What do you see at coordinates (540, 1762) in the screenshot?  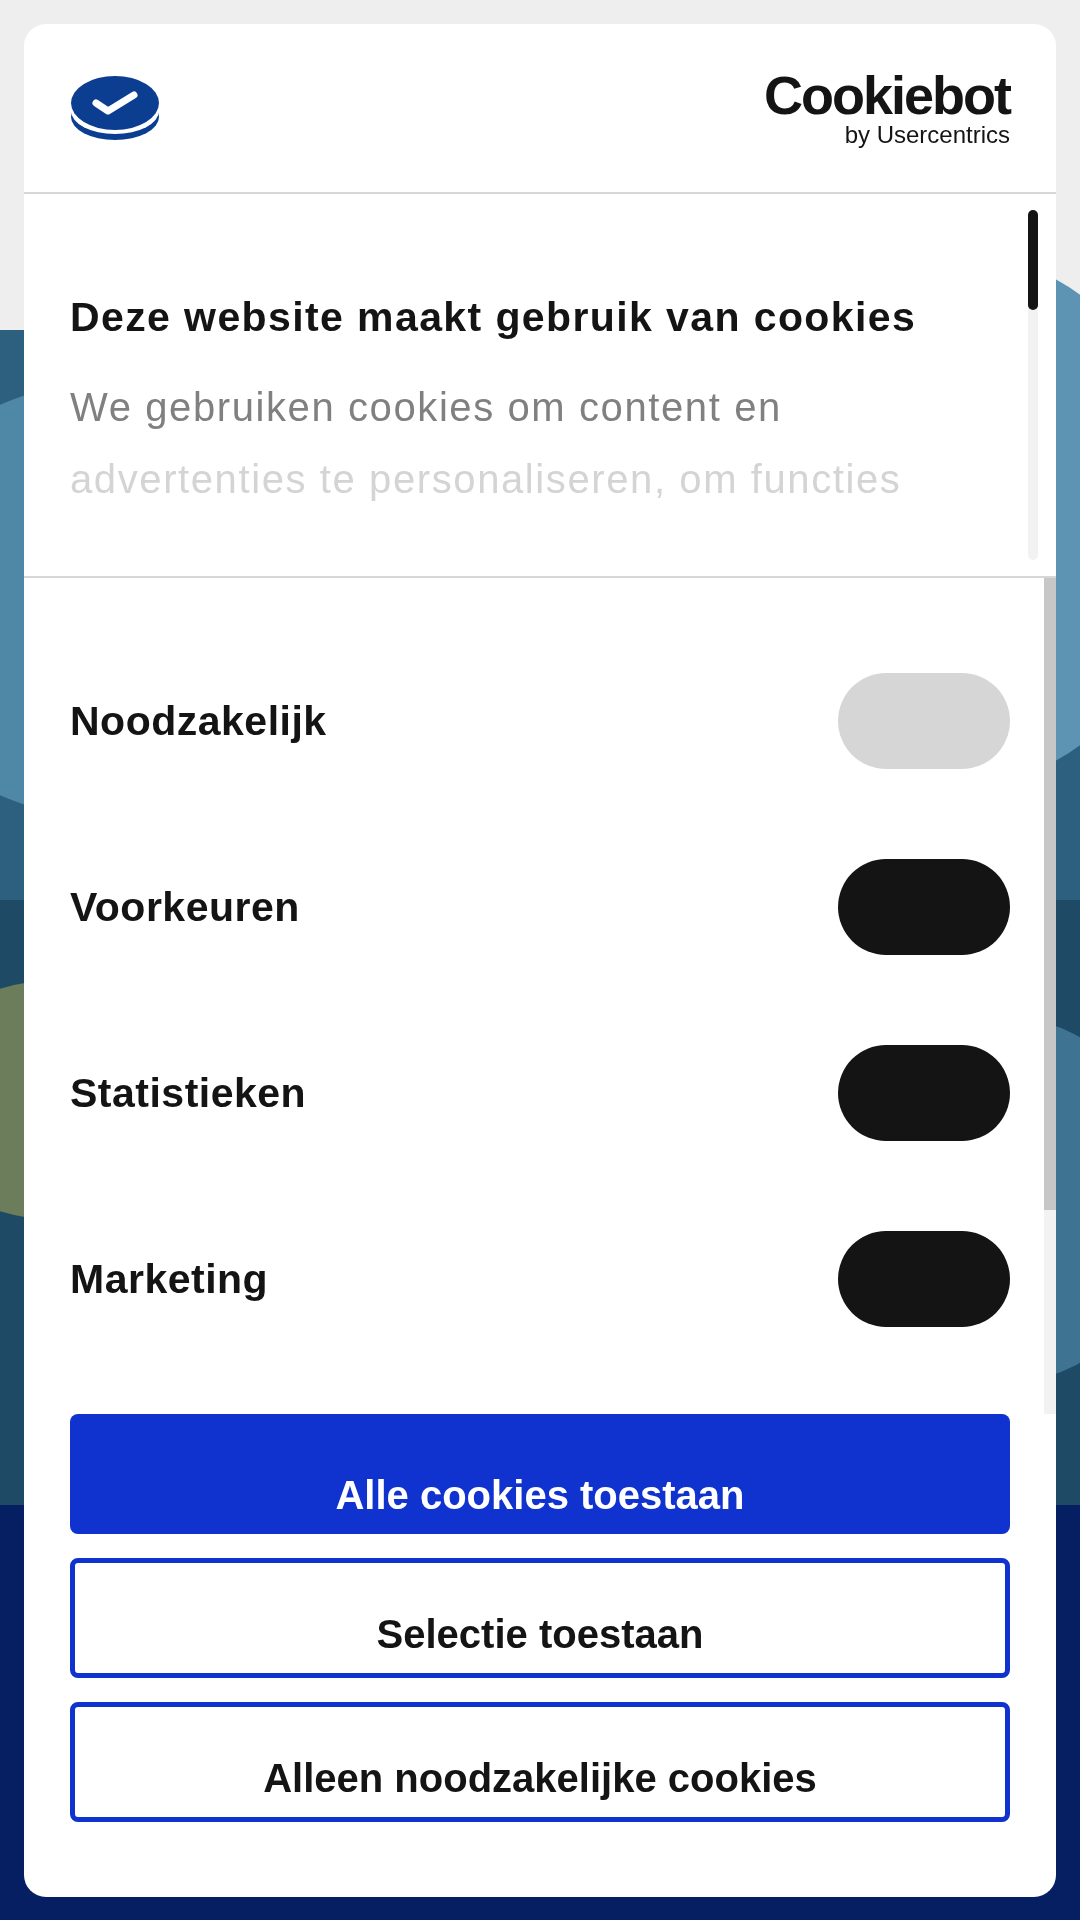 I see `consent-button: Alleen noodzakelijke cookies` at bounding box center [540, 1762].